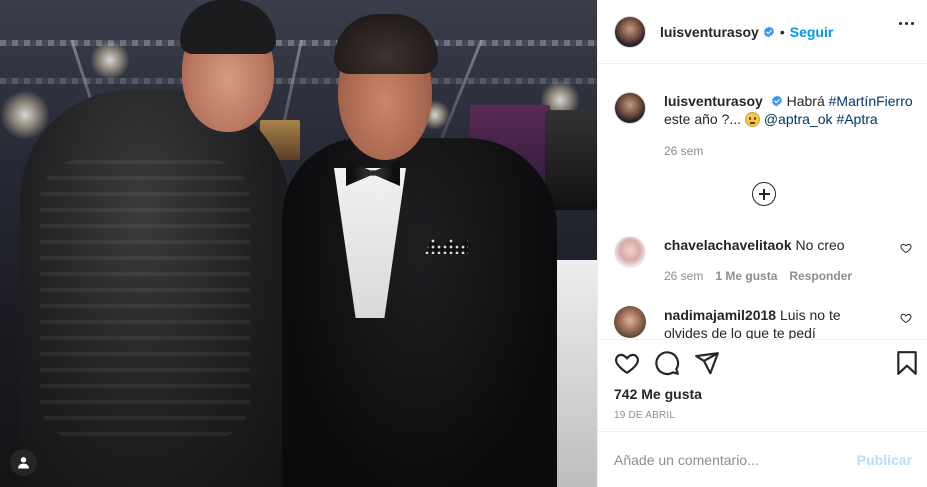  I want to click on comment-meta: 26 sem 1 Me gusta Responder, so click(774, 276).